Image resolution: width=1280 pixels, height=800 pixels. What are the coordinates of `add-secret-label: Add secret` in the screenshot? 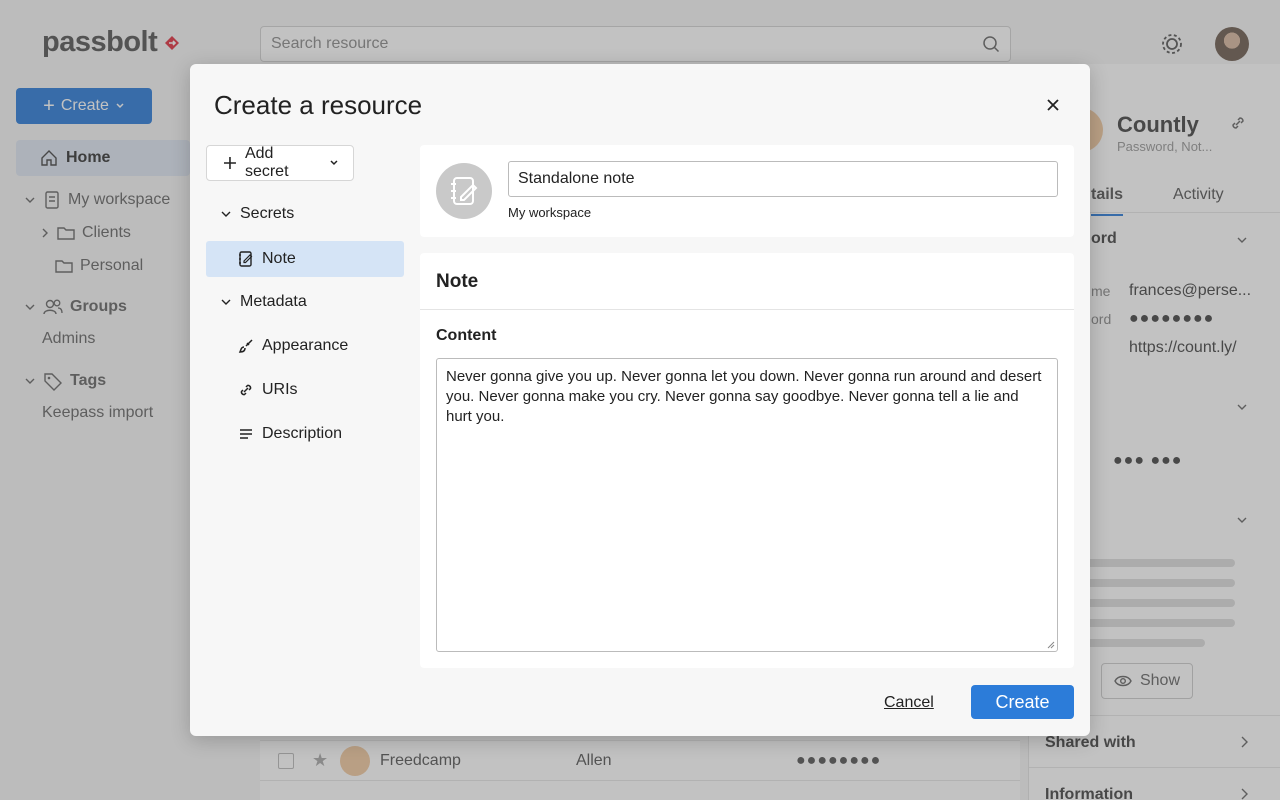 It's located at (266, 162).